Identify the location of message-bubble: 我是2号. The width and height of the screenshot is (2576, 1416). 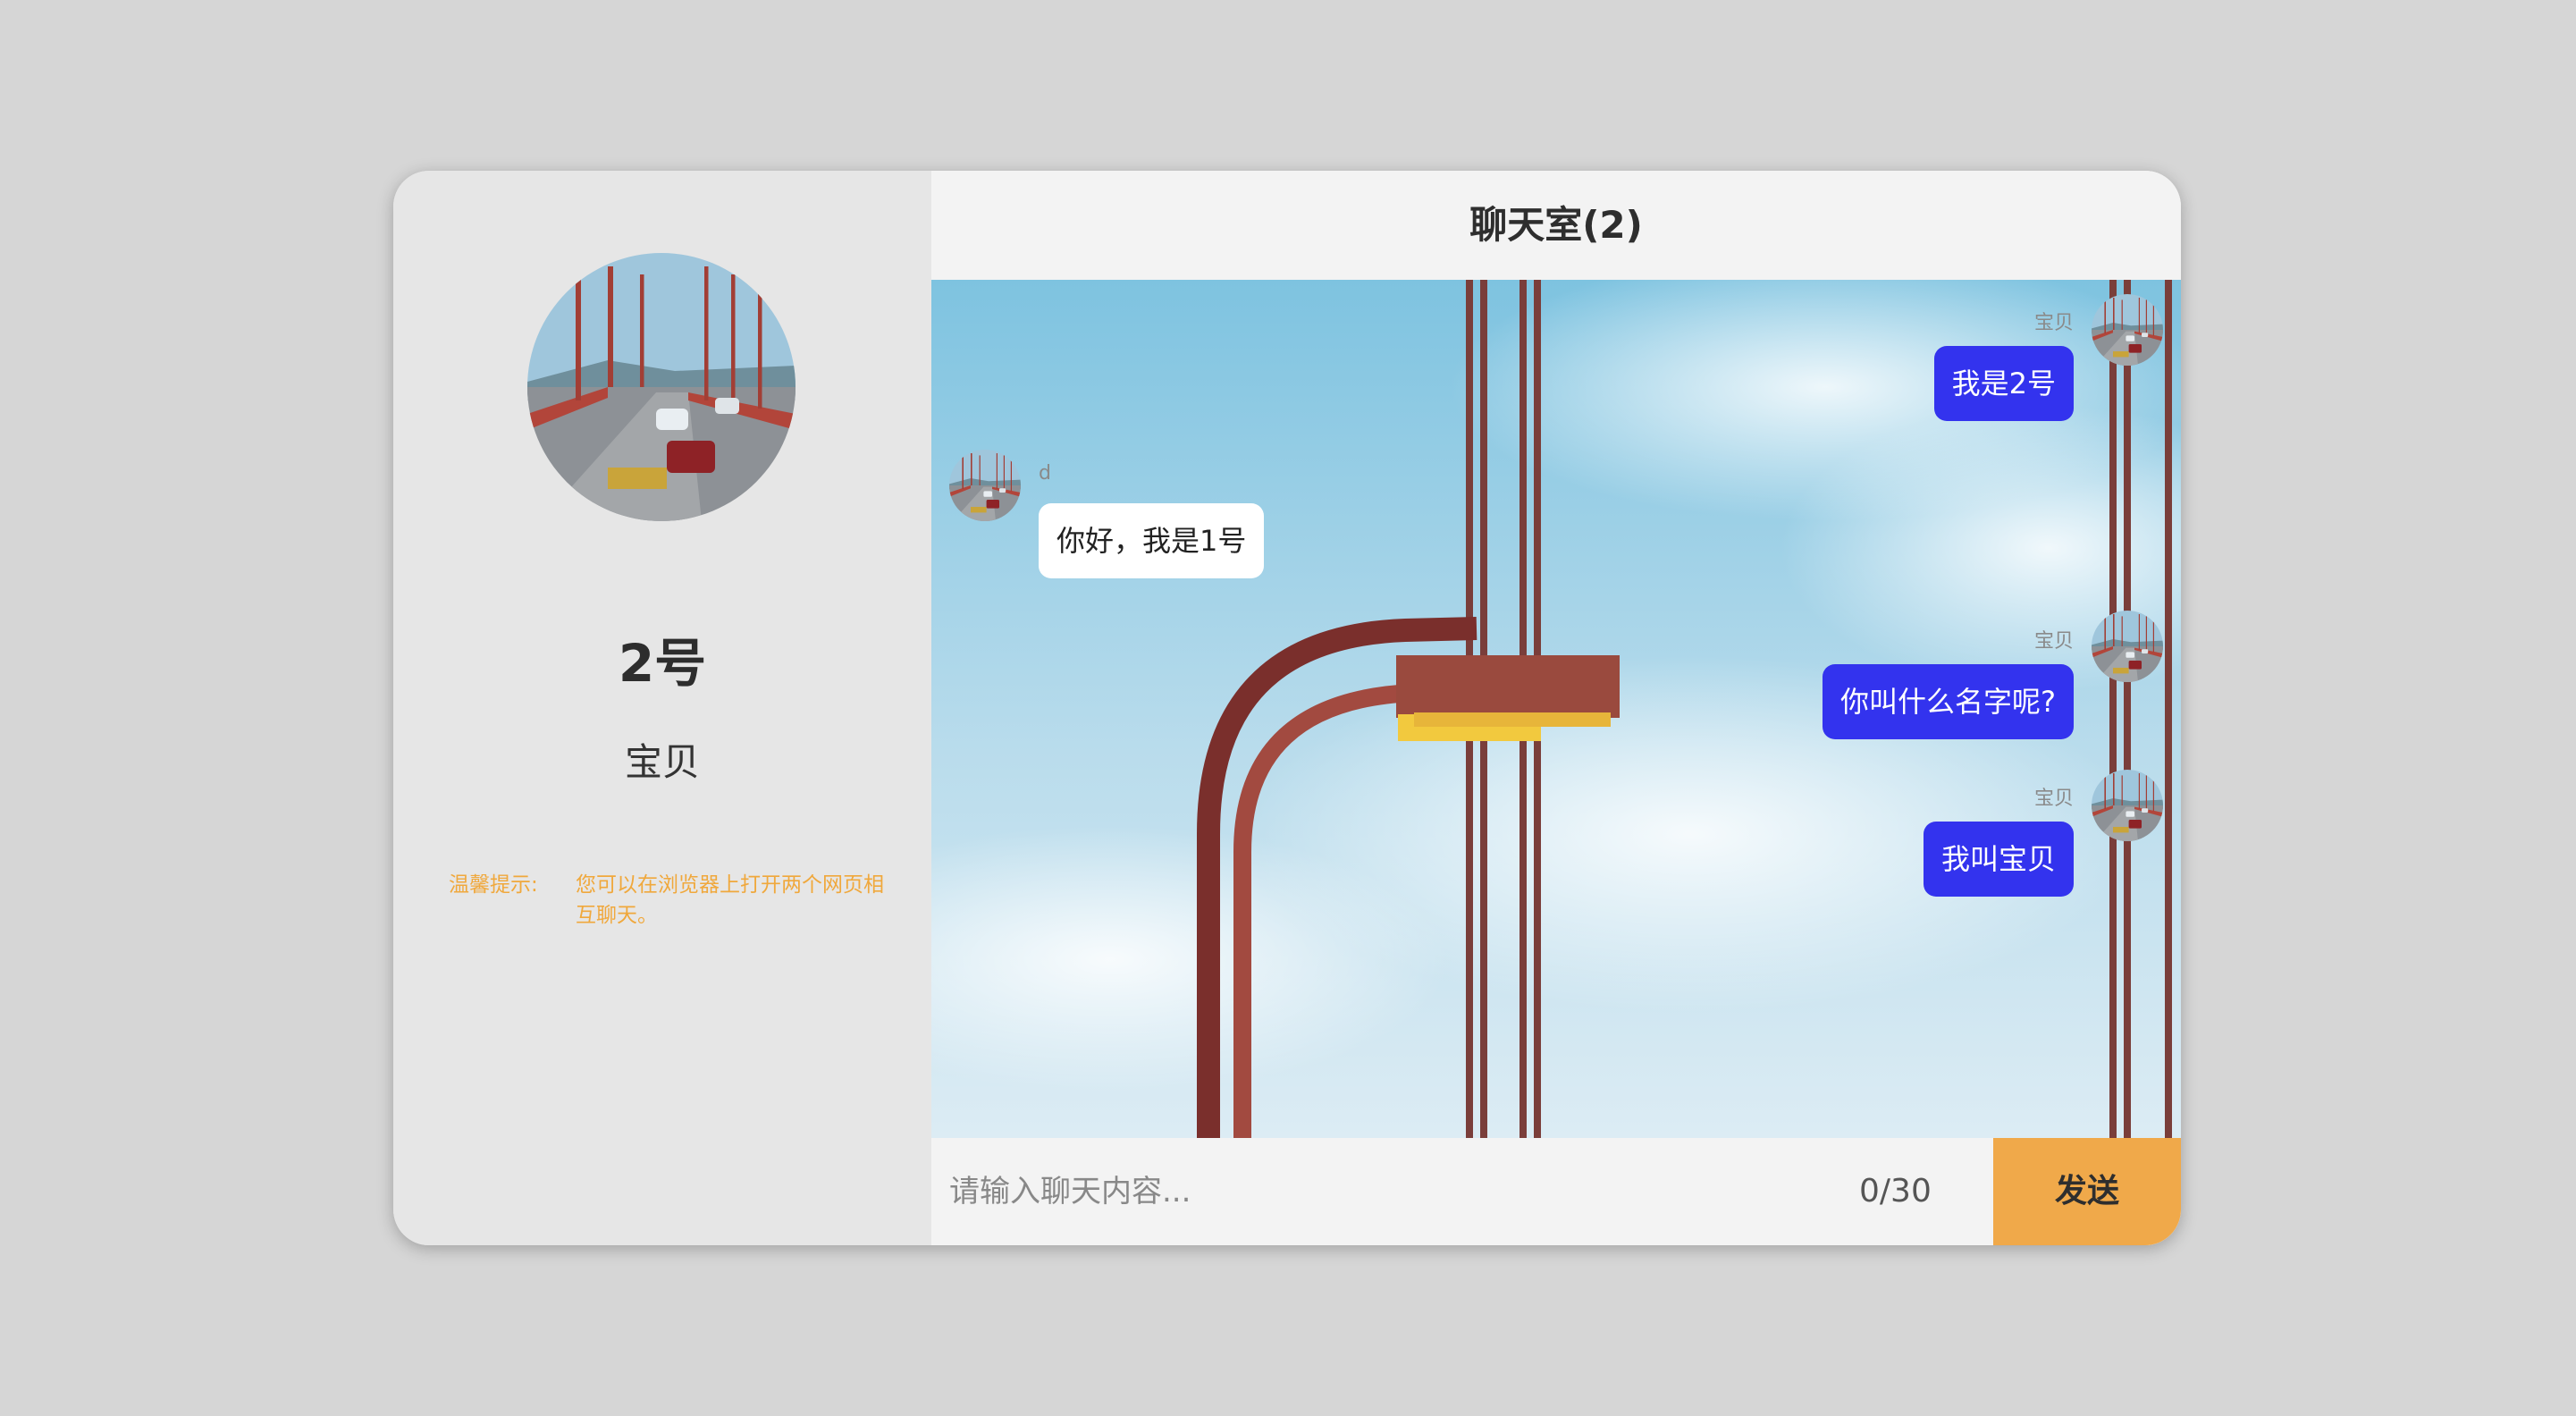
(2004, 383).